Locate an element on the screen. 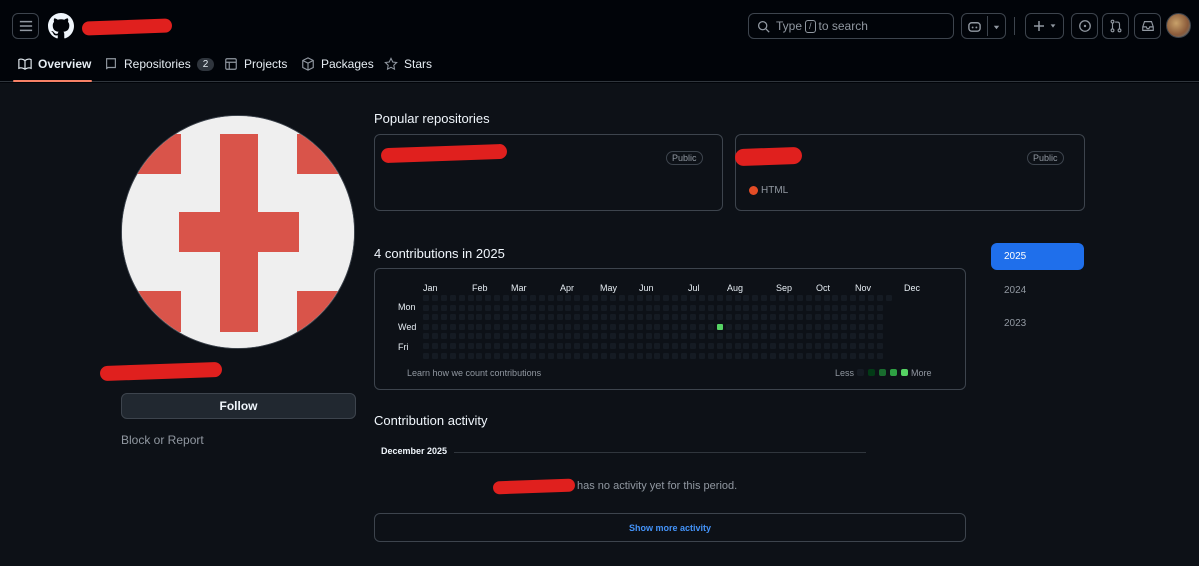  pull-requests-button is located at coordinates (1115, 26).